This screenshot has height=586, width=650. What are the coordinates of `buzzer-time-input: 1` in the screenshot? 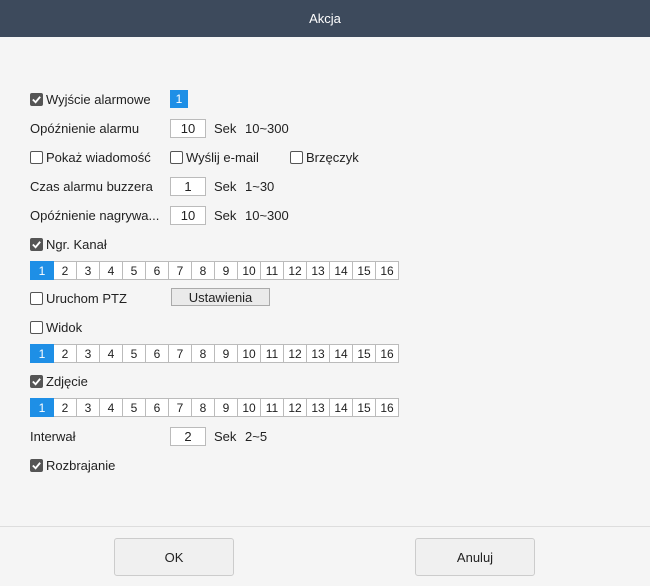 It's located at (188, 186).